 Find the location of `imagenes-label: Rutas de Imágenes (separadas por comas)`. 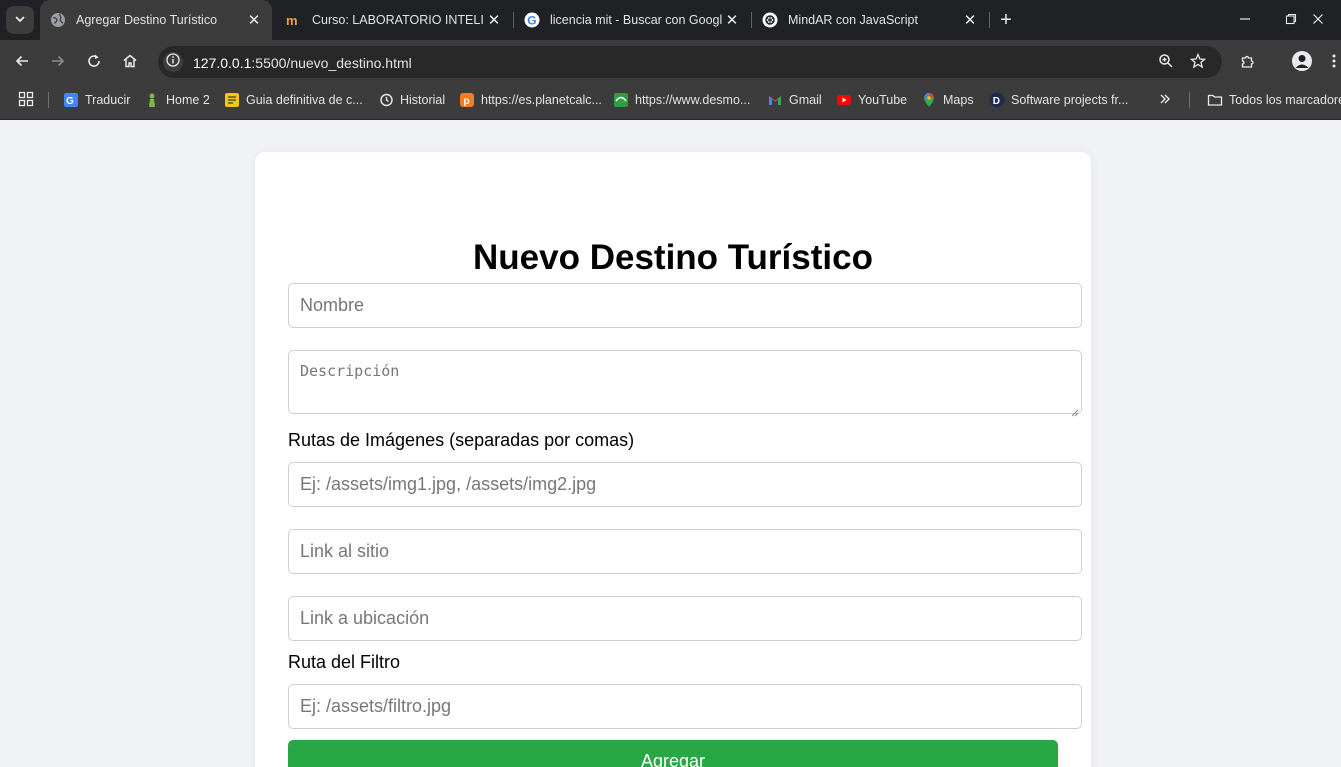

imagenes-label: Rutas de Imágenes (separadas por comas) is located at coordinates (461, 440).